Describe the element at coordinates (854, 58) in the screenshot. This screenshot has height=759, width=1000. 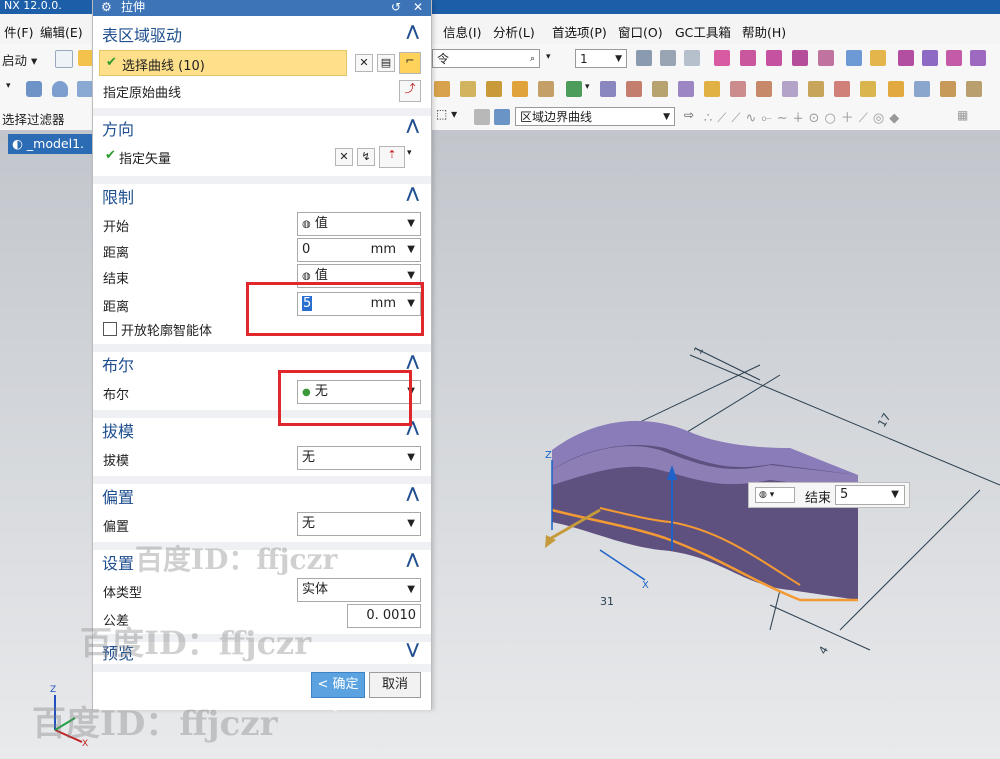
I see `view-icon` at that location.